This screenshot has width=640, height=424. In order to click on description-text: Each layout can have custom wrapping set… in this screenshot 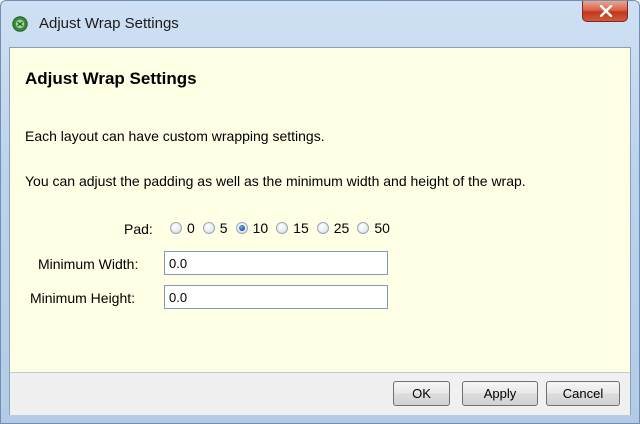, I will do `click(175, 136)`.